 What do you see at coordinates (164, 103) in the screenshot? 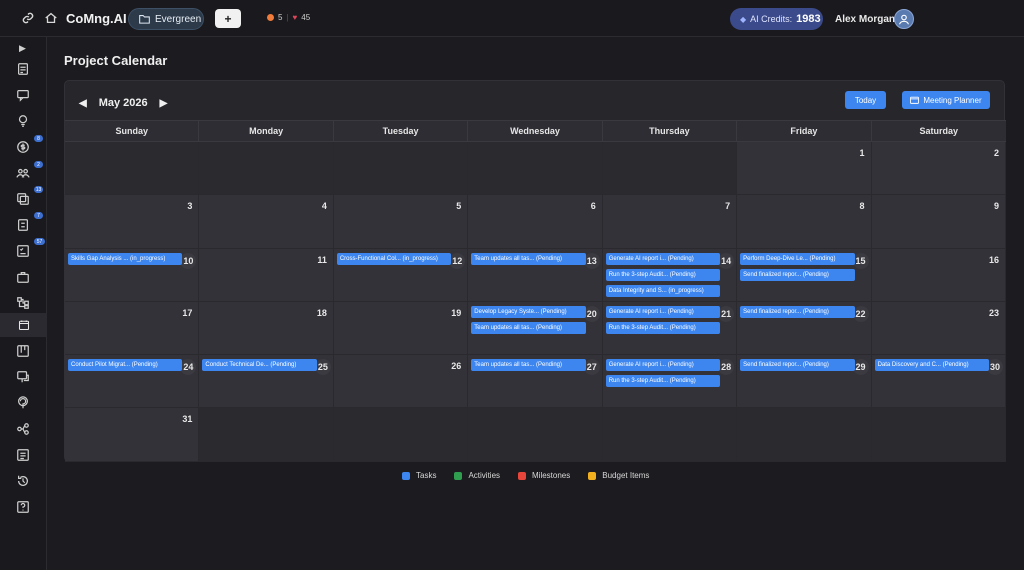
I see `next-month-button: ▶` at bounding box center [164, 103].